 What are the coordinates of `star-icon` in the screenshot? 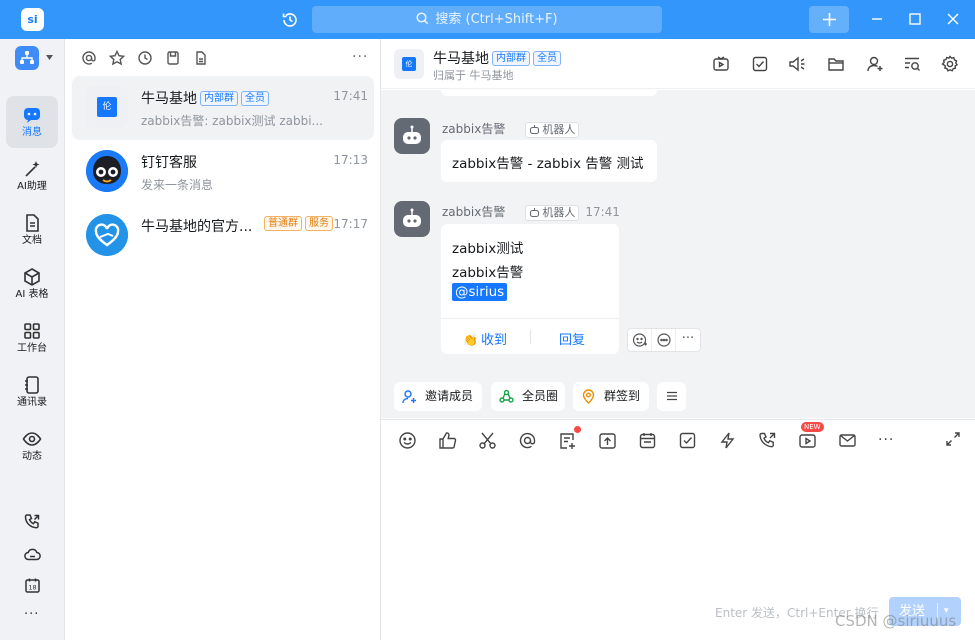 It's located at (117, 58).